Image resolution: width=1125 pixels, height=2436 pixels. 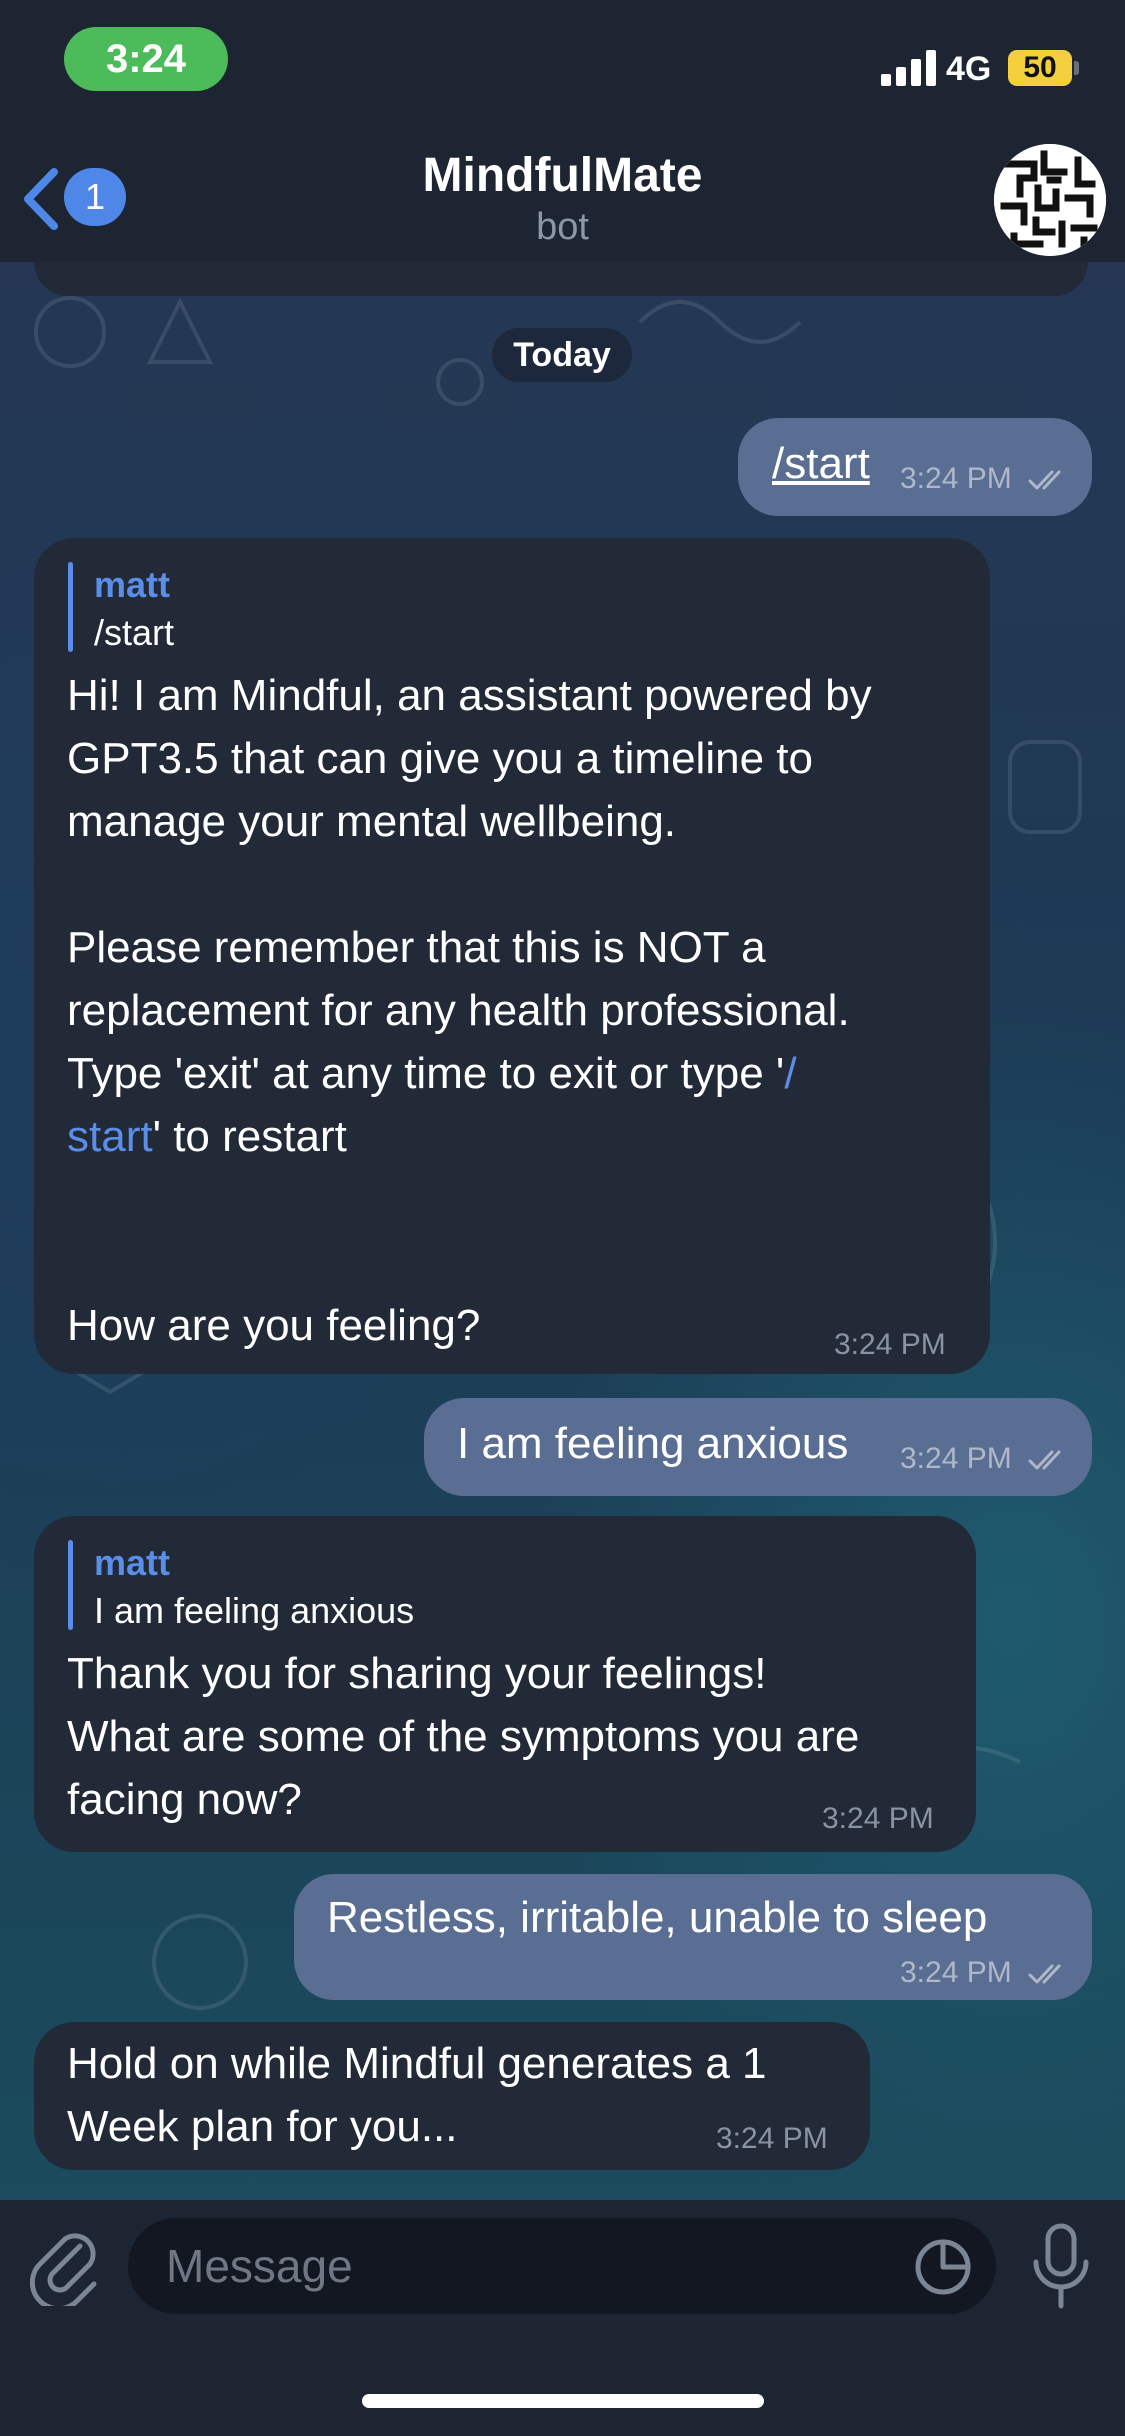 What do you see at coordinates (657, 1917) in the screenshot?
I see `message-text: Restless, irritable, unable to sleep` at bounding box center [657, 1917].